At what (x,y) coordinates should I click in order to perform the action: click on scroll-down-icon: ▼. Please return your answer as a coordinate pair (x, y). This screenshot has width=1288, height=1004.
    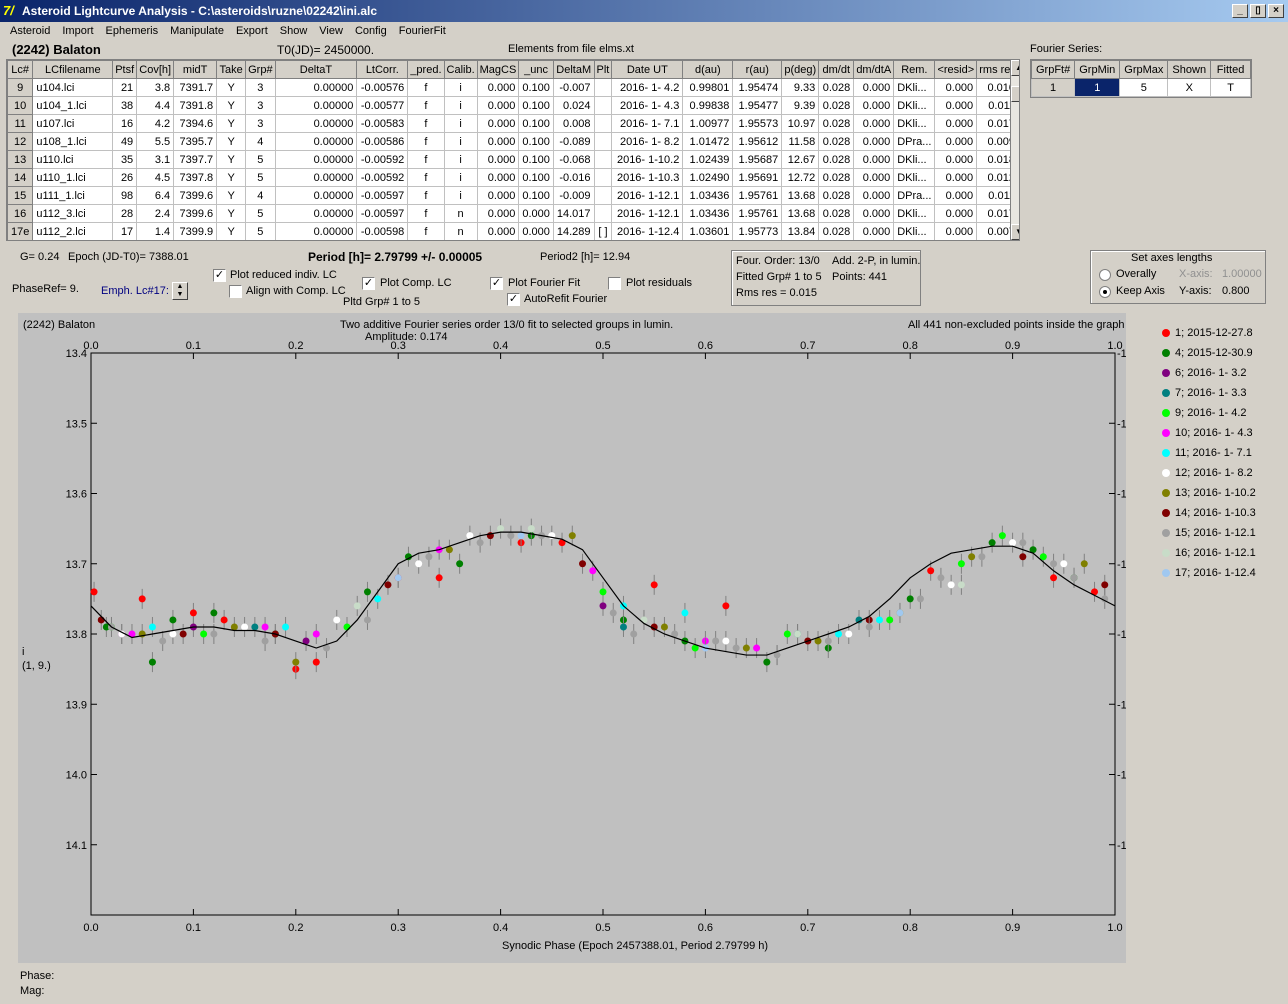
    Looking at the image, I should click on (1015, 232).